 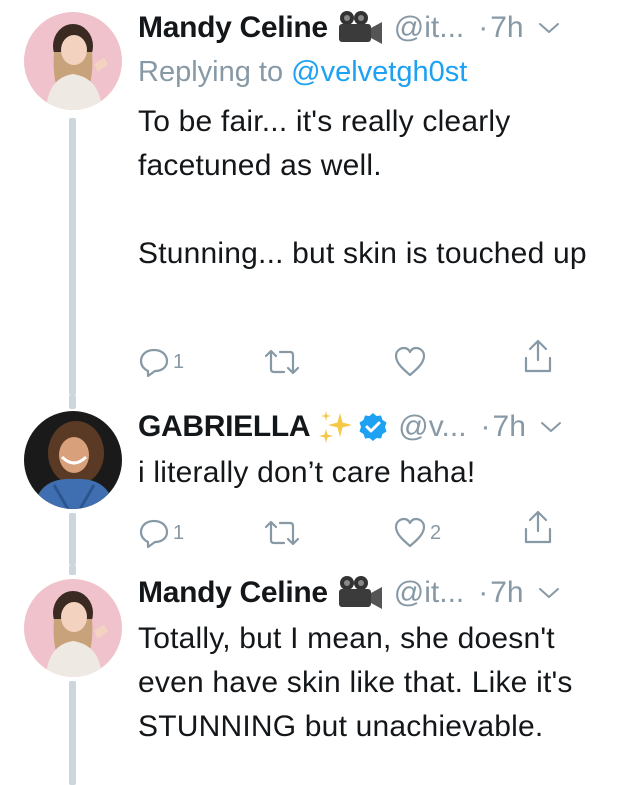 I want to click on replying-to: Replying to @velvetgh0st, so click(x=375, y=76).